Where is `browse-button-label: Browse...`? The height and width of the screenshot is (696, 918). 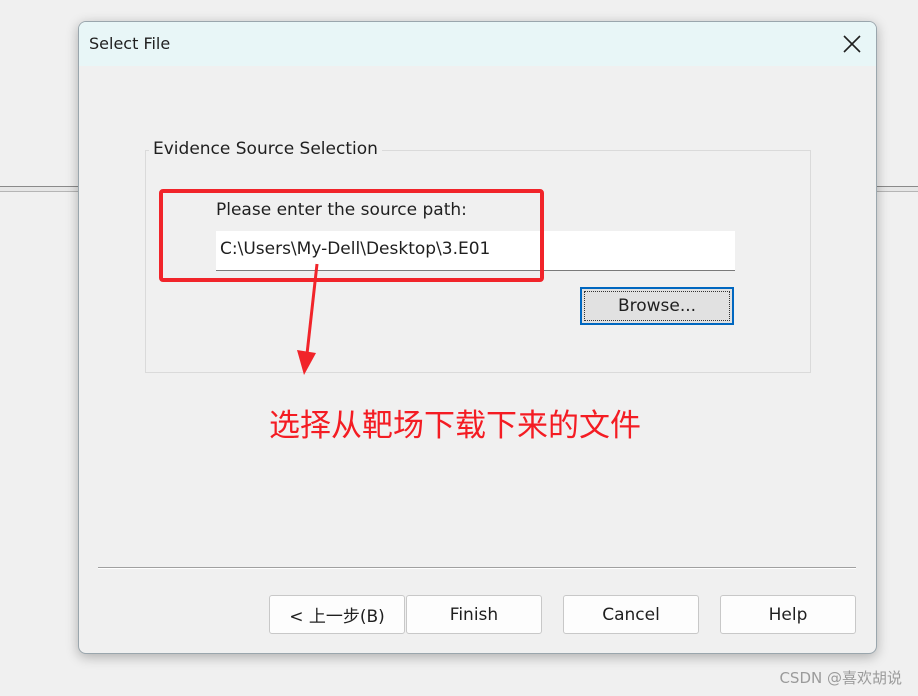
browse-button-label: Browse... is located at coordinates (657, 306).